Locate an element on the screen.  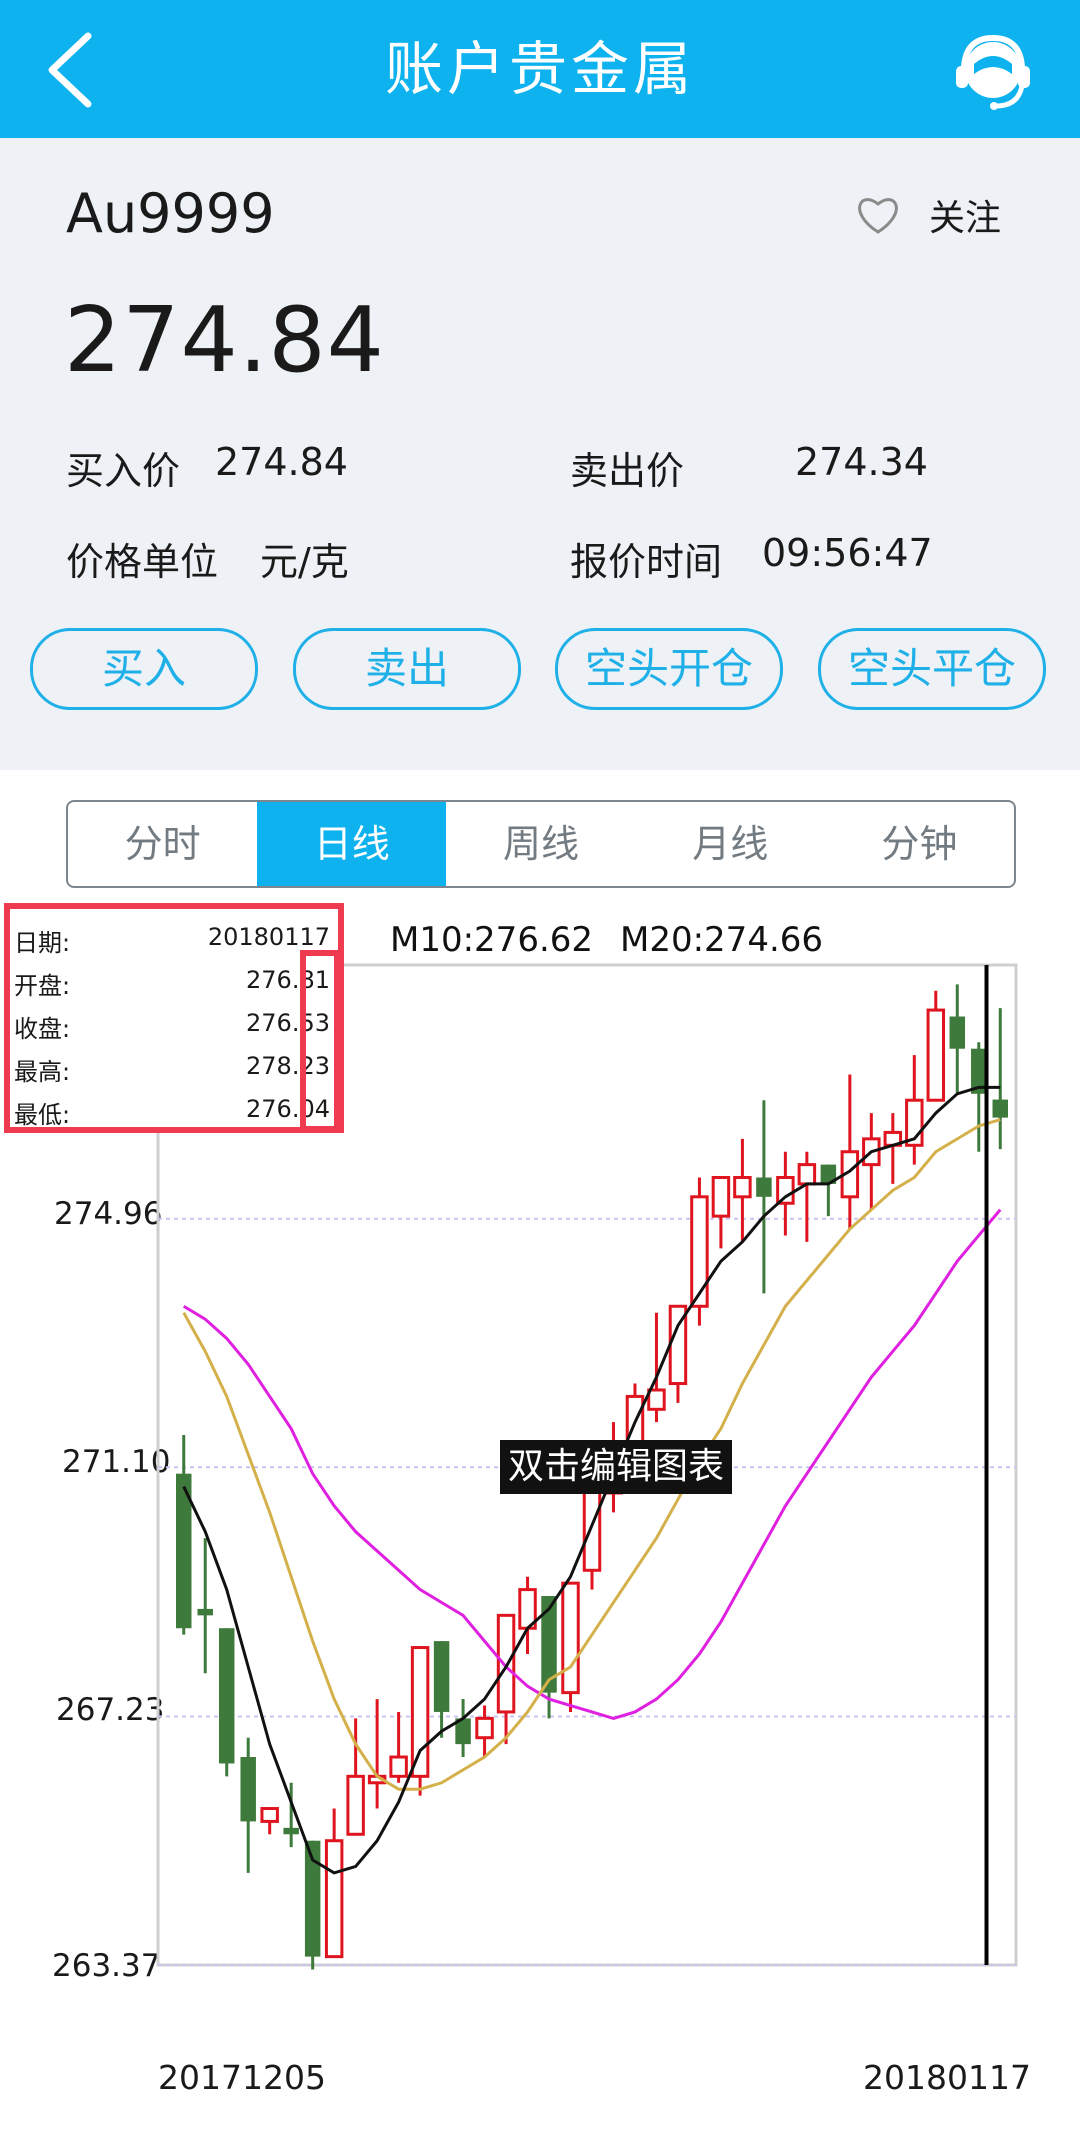
buy-button: 买入 is located at coordinates (144, 669).